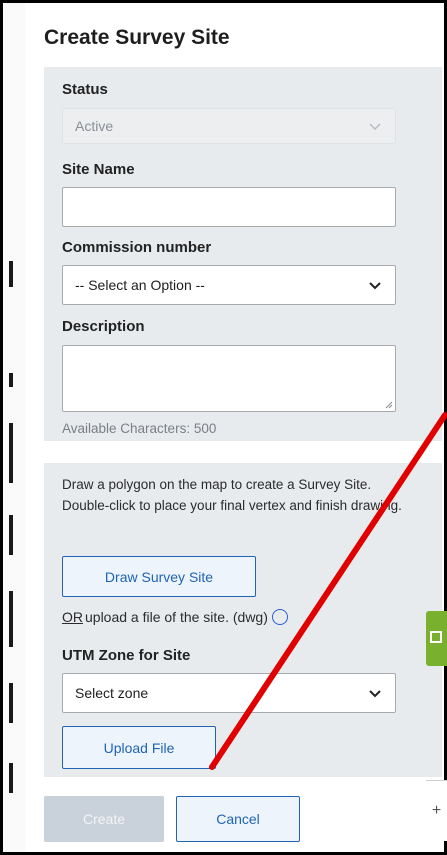  I want to click on zoom-in-button: +, so click(436, 810).